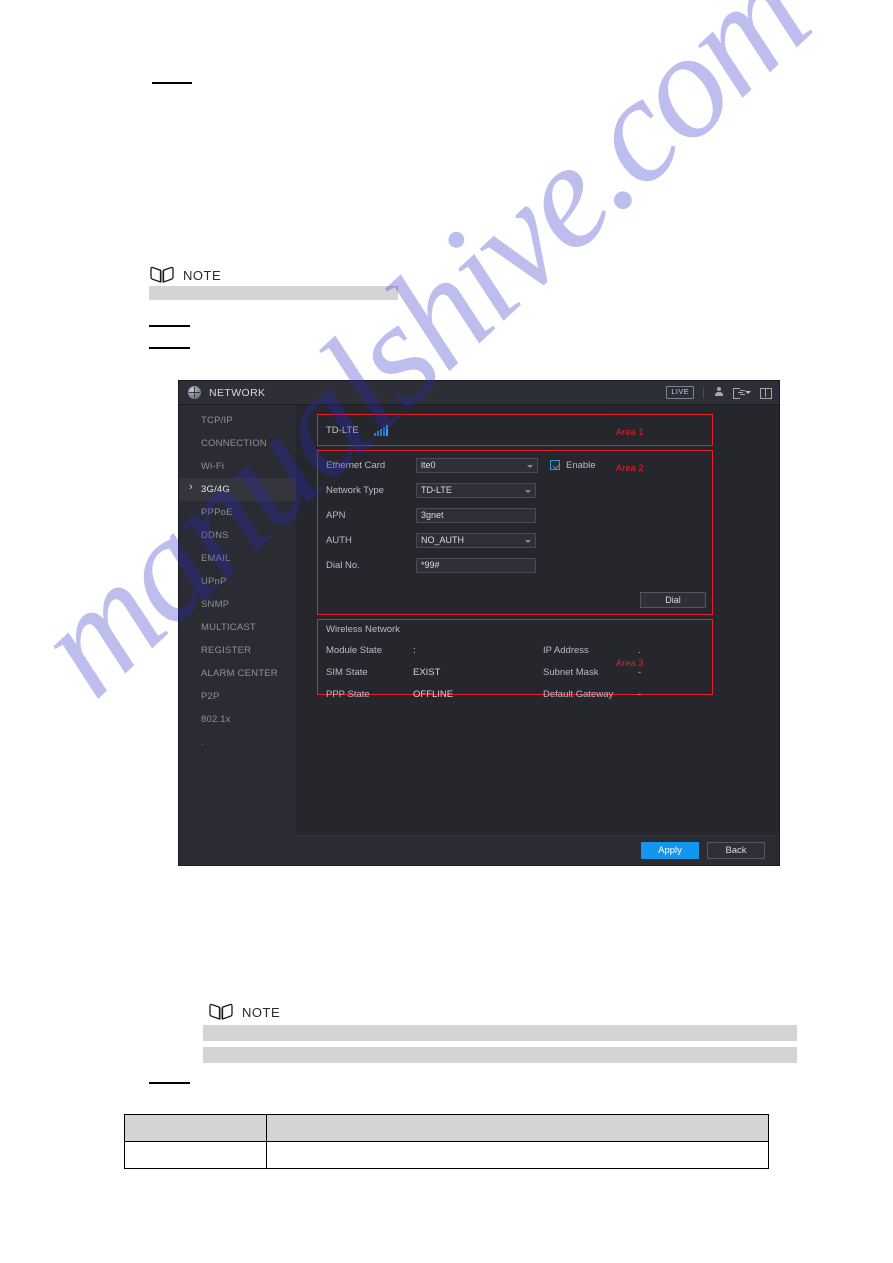 The image size is (893, 1263). I want to click on divider, so click(703, 392).